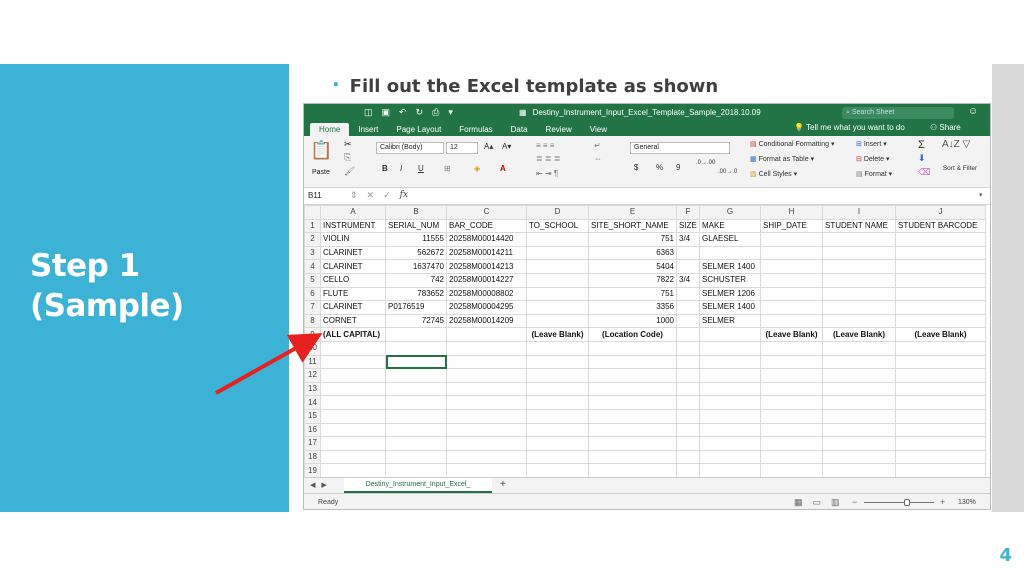 This screenshot has width=1024, height=576. Describe the element at coordinates (506, 146) in the screenshot. I see `decrease-font-icon: A▾` at that location.